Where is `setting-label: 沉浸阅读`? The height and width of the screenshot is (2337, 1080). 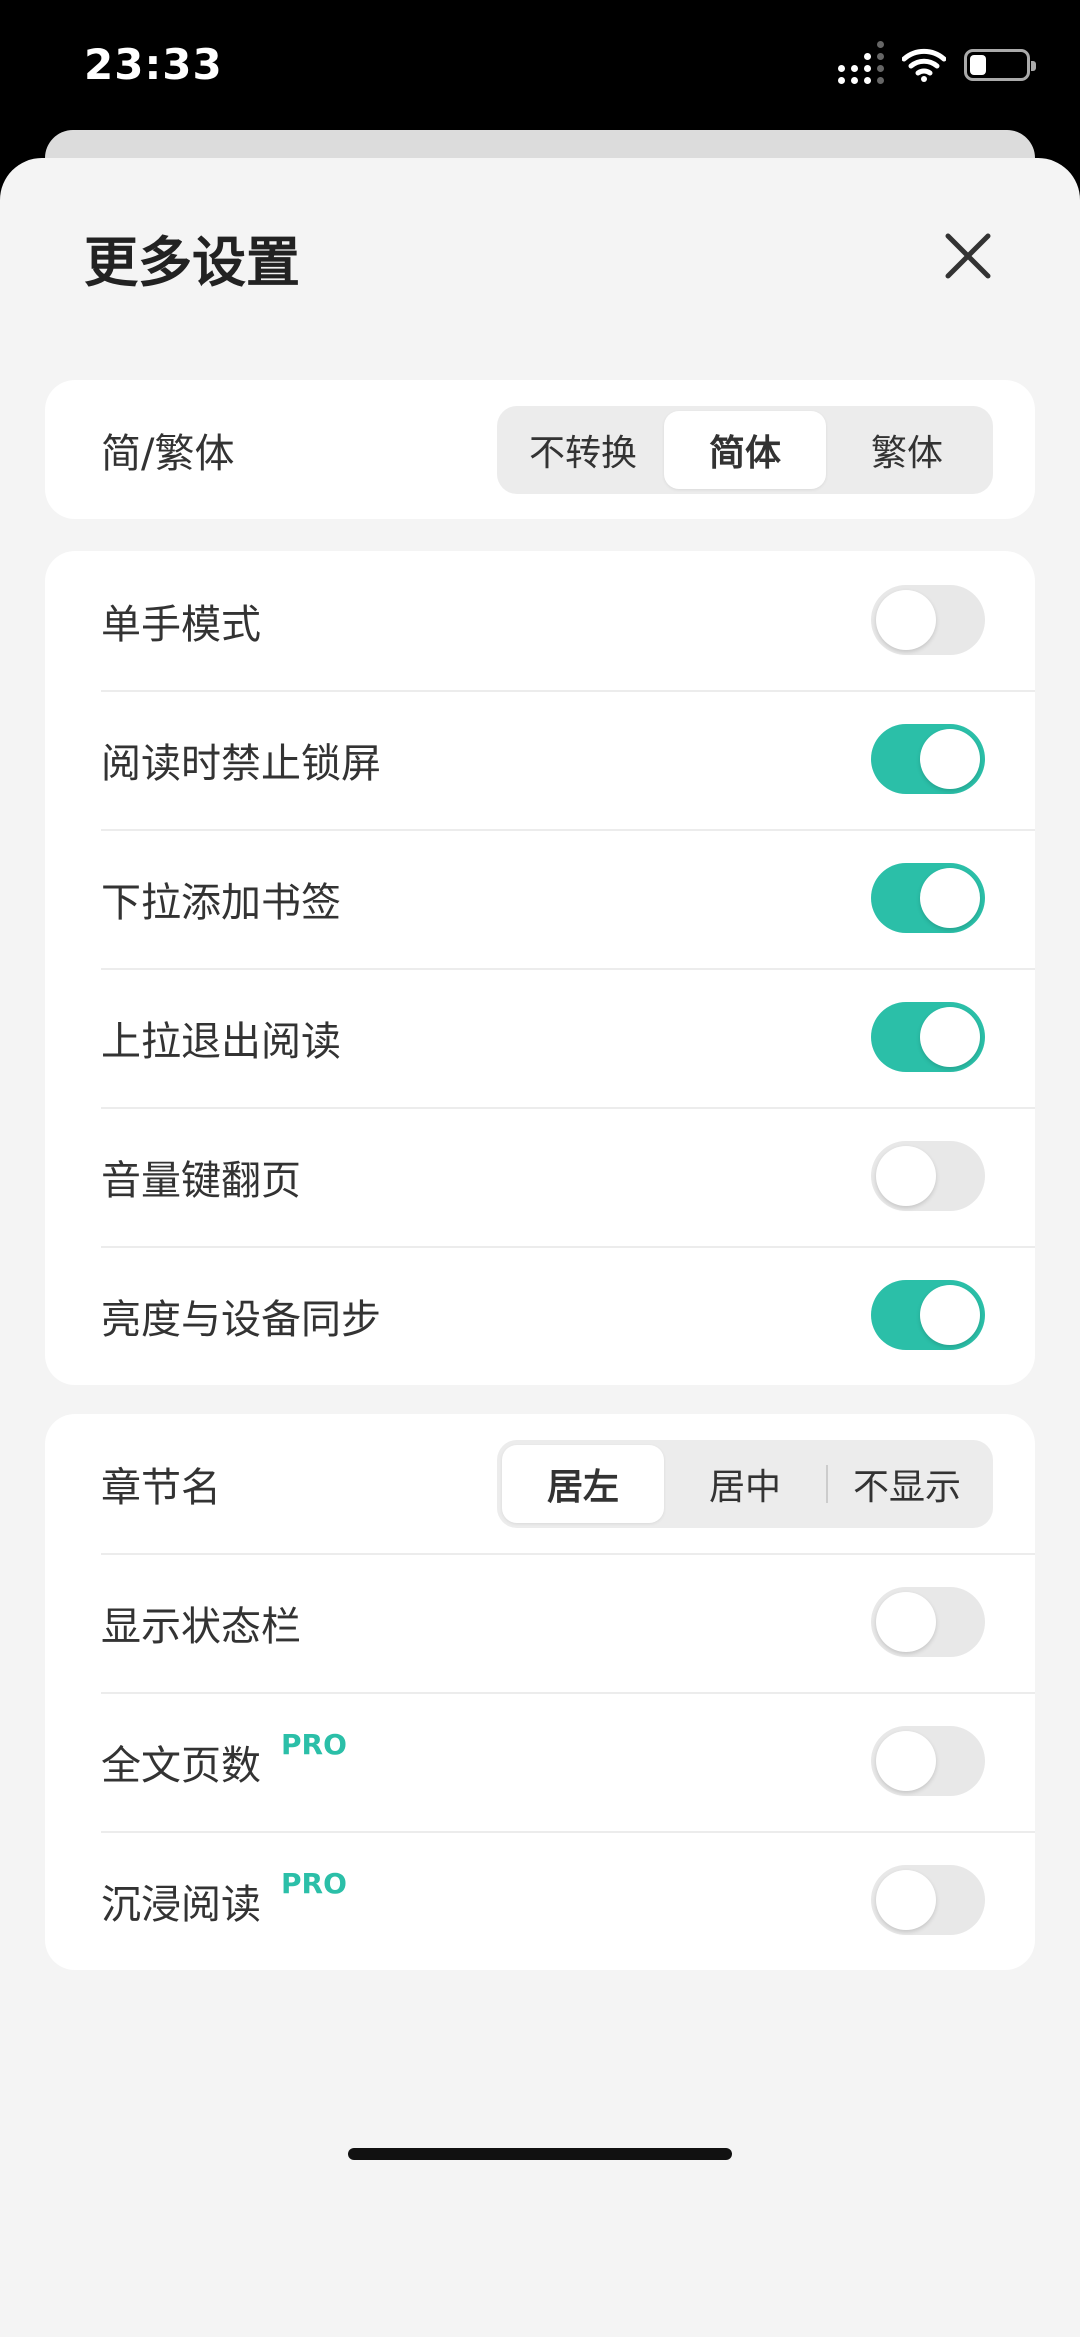
setting-label: 沉浸阅读 is located at coordinates (181, 1904).